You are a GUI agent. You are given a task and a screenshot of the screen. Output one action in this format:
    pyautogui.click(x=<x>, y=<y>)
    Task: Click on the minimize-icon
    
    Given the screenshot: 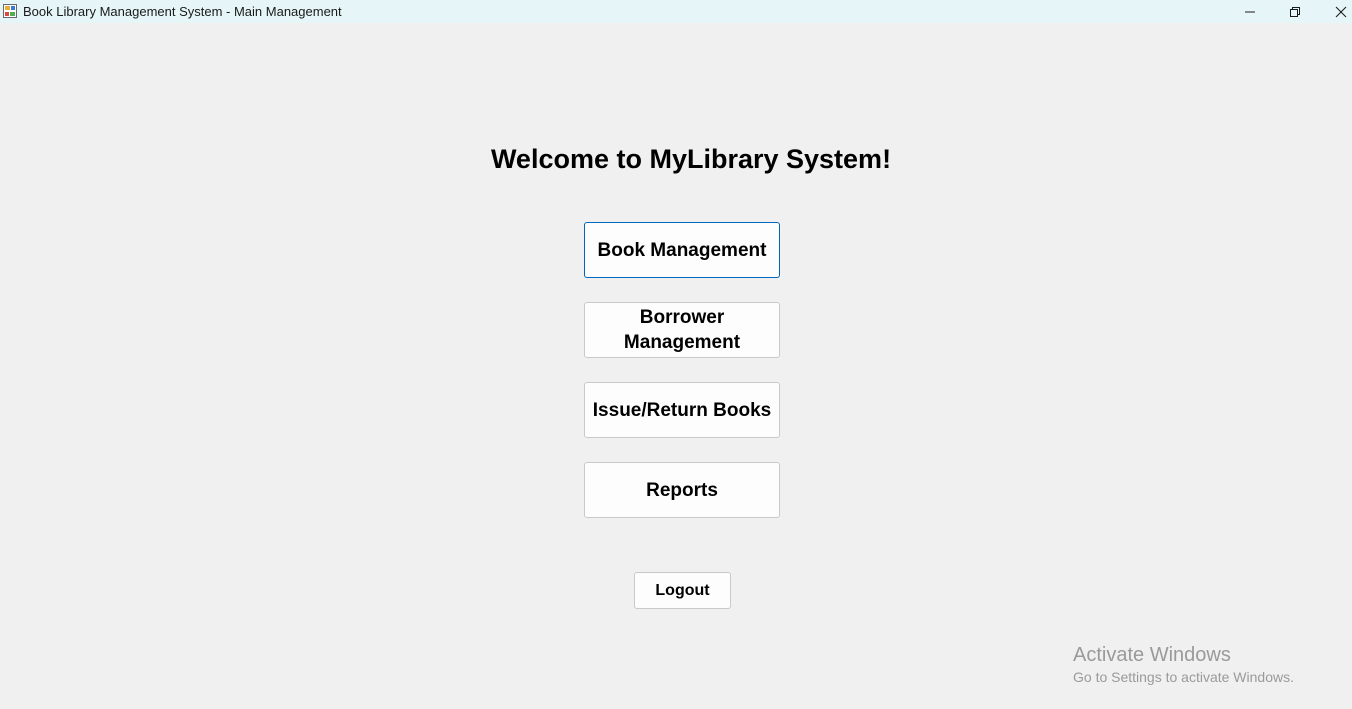 What is the action you would take?
    pyautogui.click(x=1250, y=11)
    